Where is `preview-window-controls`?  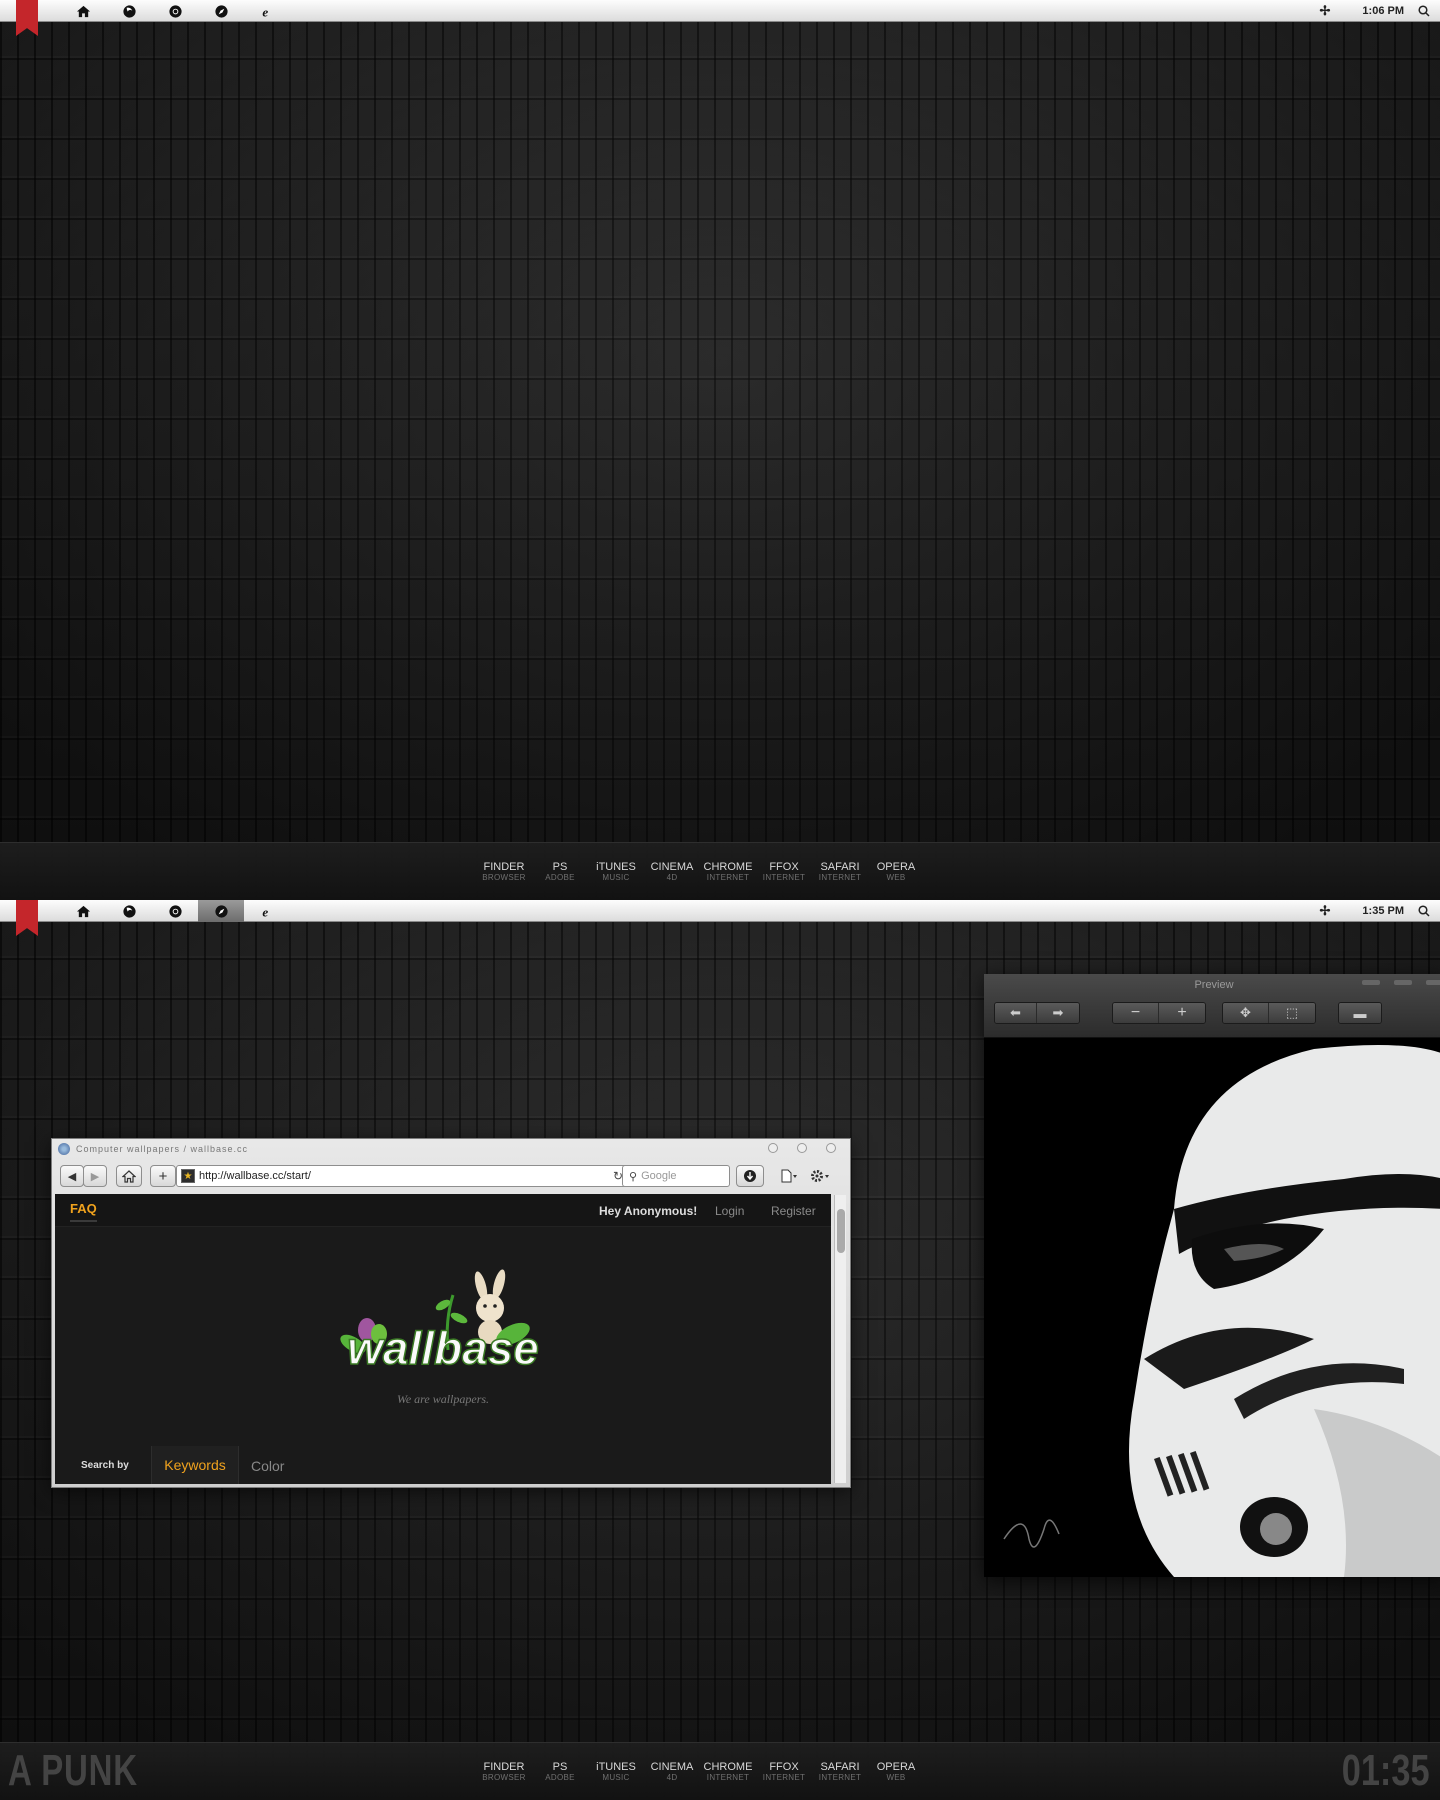
preview-window-controls is located at coordinates (1401, 982).